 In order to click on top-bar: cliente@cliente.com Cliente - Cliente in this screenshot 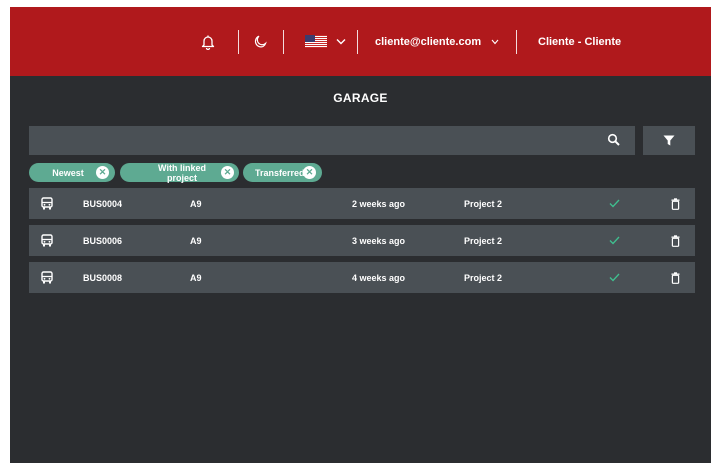, I will do `click(360, 41)`.